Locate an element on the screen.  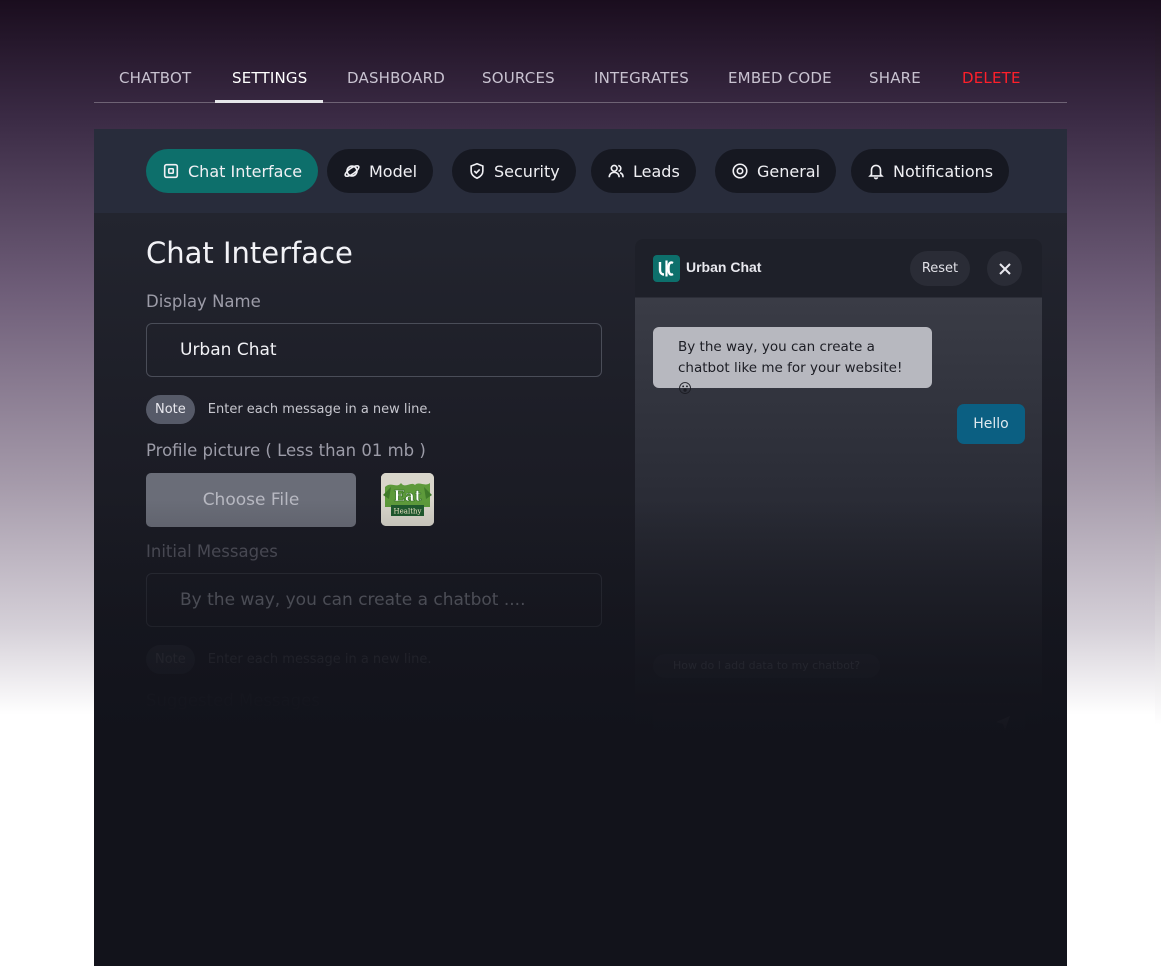
shield-check-icon is located at coordinates (477, 171).